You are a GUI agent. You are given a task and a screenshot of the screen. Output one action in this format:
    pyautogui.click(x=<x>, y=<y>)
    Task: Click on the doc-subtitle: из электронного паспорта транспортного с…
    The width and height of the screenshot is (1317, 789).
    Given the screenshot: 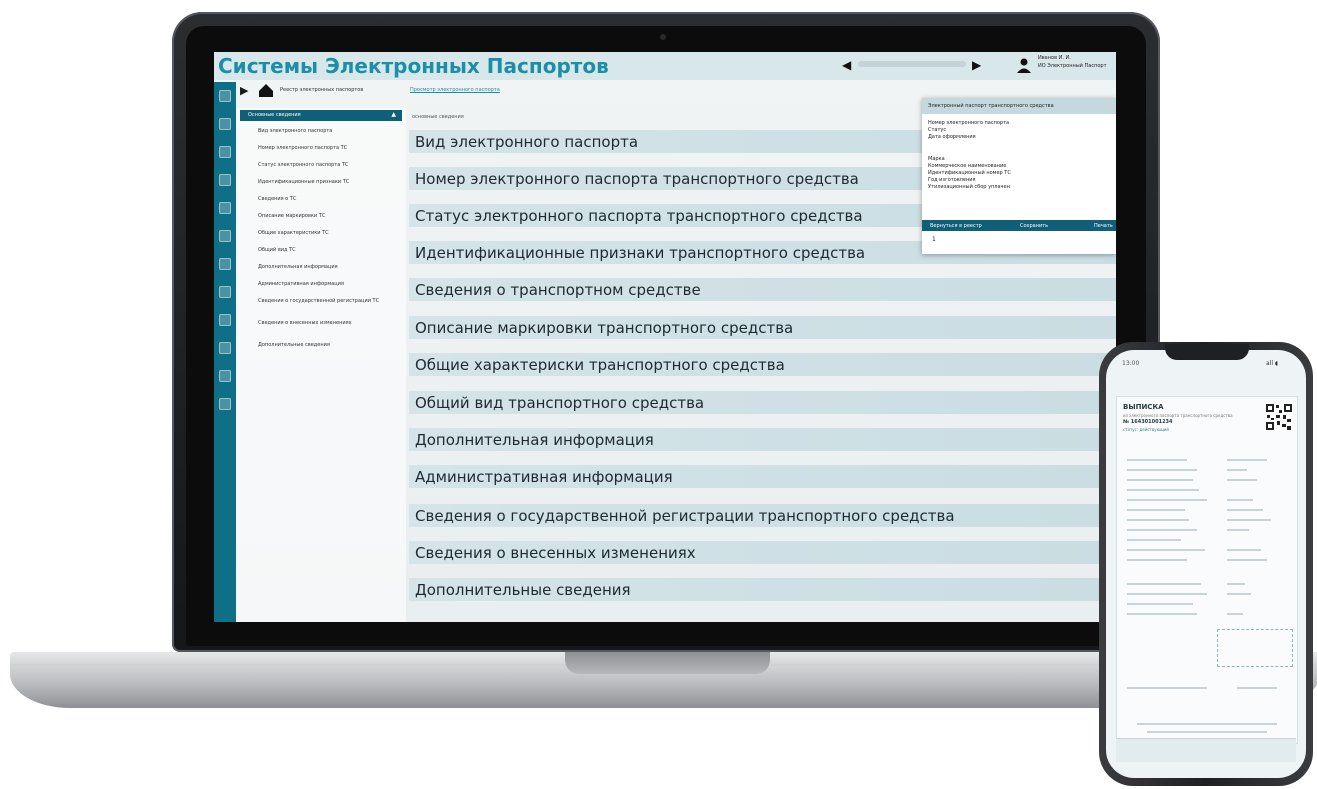 What is the action you would take?
    pyautogui.click(x=1178, y=415)
    